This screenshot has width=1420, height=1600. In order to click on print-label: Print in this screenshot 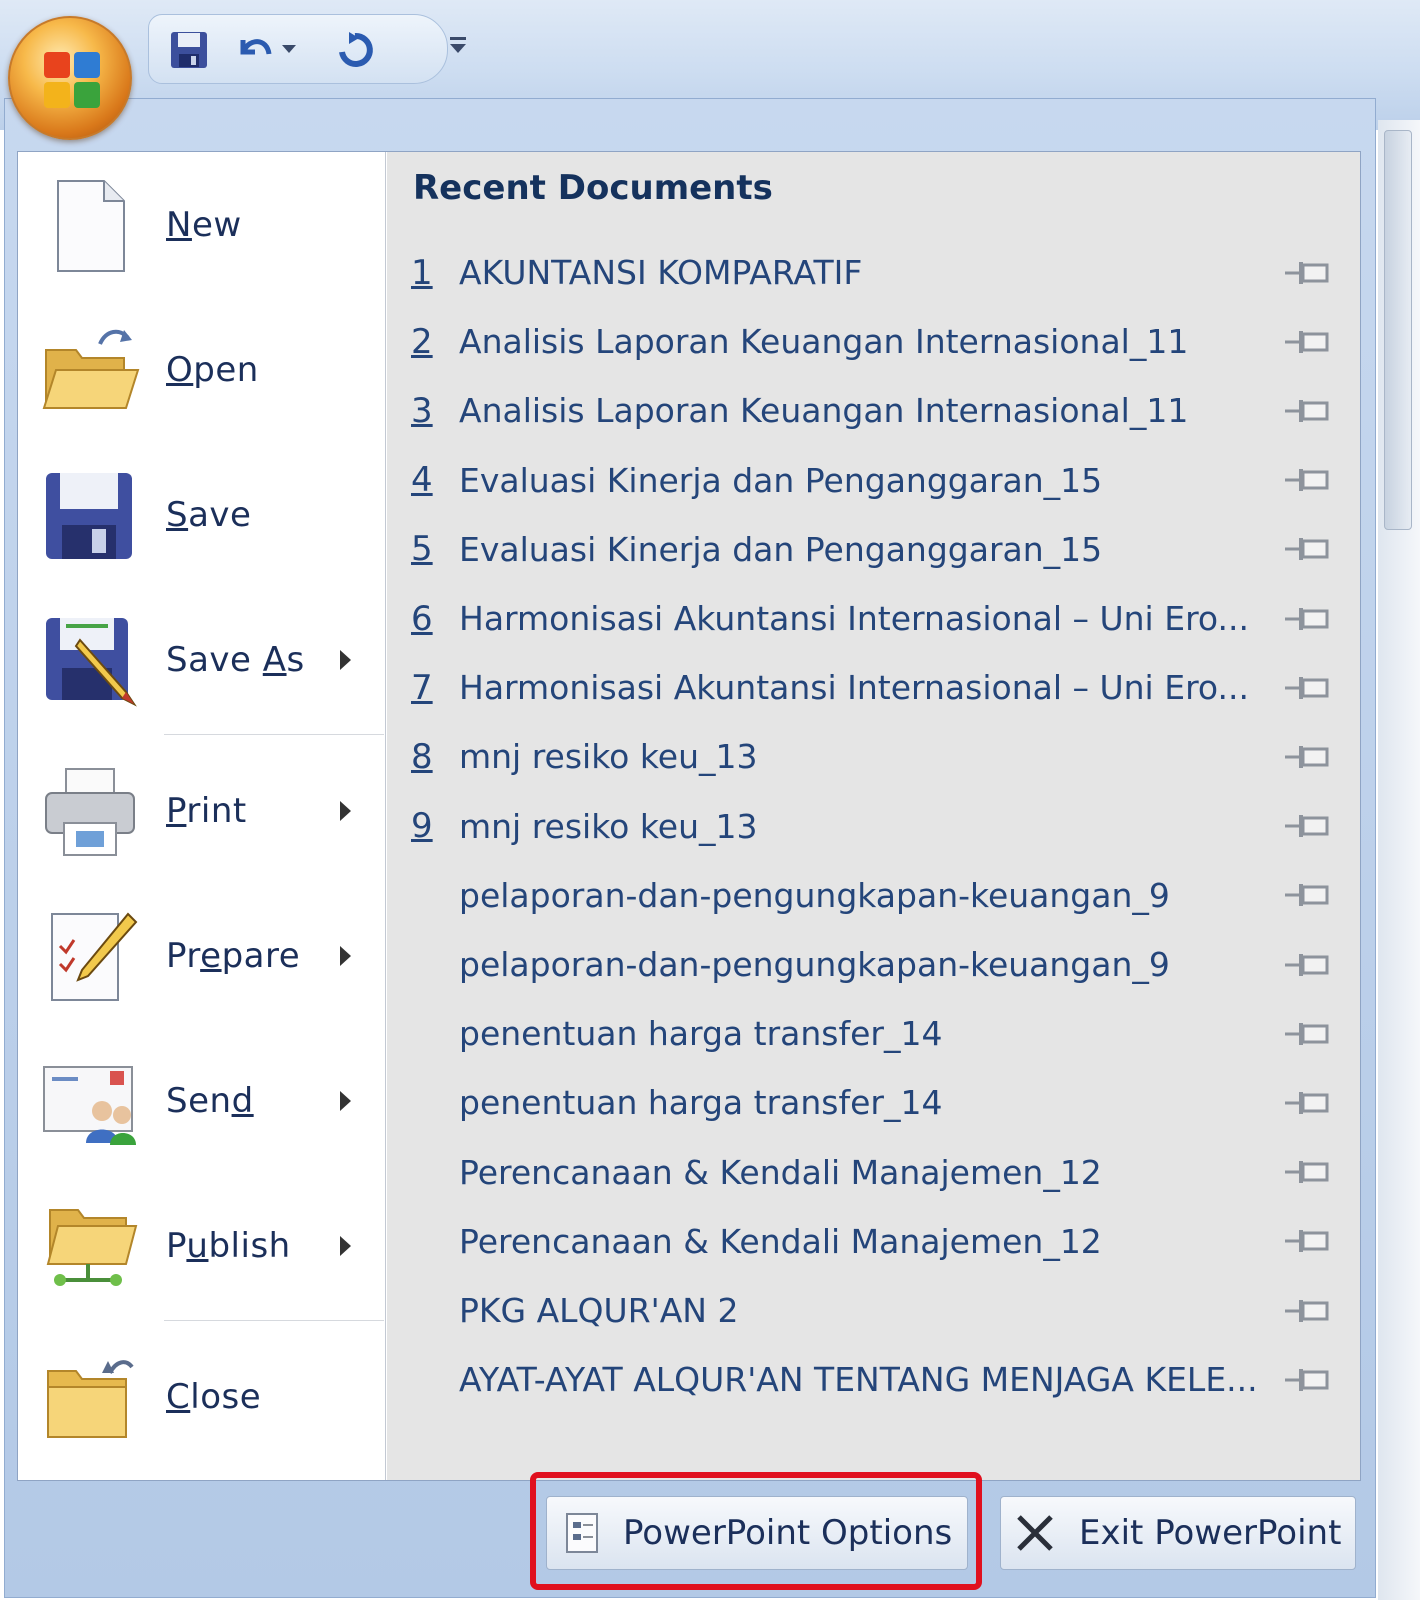, I will do `click(206, 810)`.